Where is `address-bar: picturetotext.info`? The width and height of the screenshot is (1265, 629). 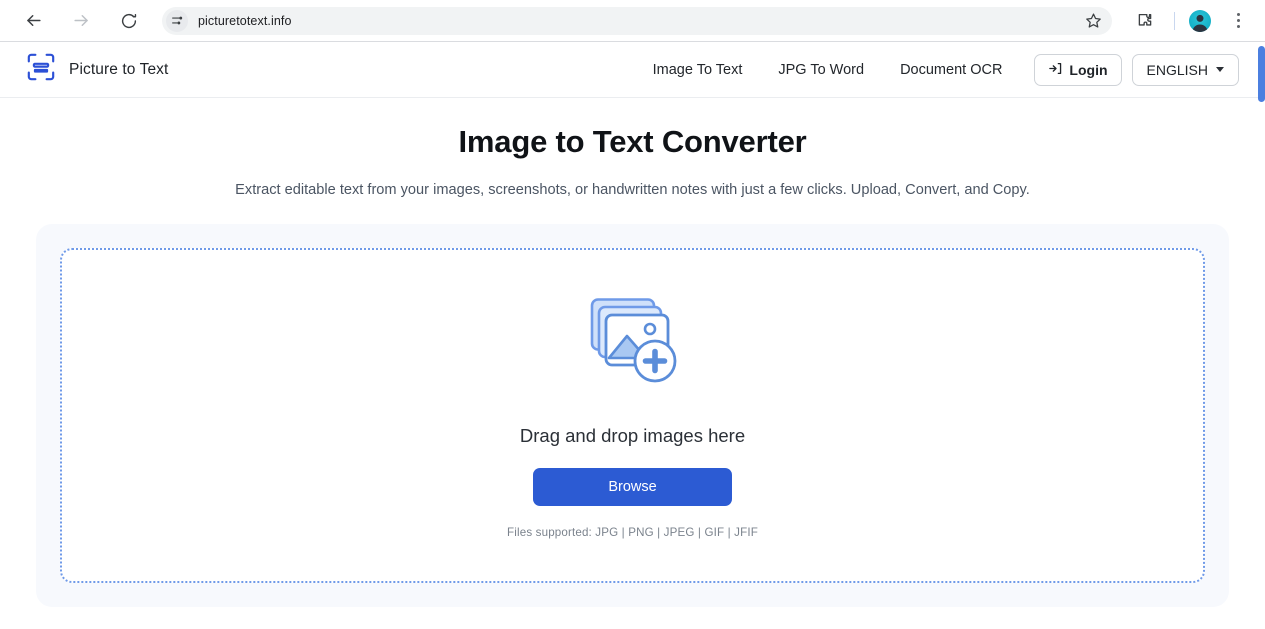
address-bar: picturetotext.info is located at coordinates (637, 20).